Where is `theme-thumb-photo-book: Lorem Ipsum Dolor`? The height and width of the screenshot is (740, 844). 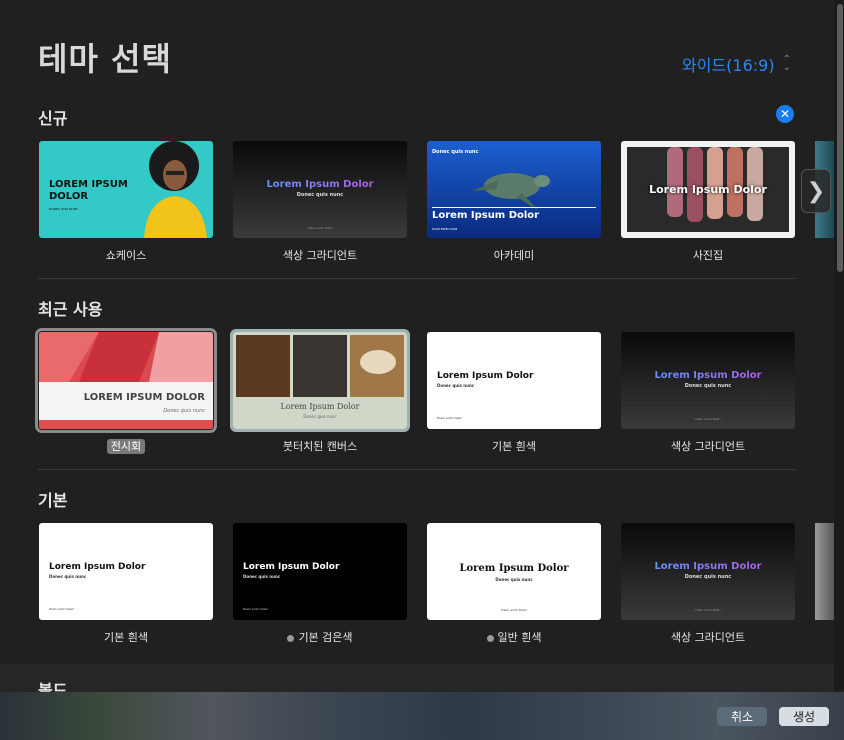 theme-thumb-photo-book: Lorem Ipsum Dolor is located at coordinates (708, 189).